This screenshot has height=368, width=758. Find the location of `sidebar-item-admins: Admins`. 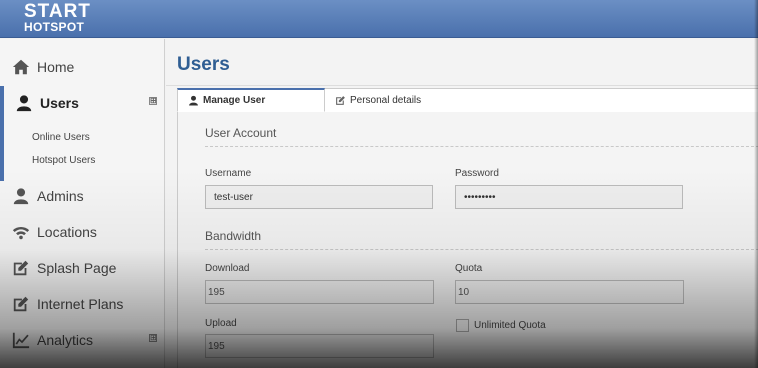

sidebar-item-admins: Admins is located at coordinates (82, 196).